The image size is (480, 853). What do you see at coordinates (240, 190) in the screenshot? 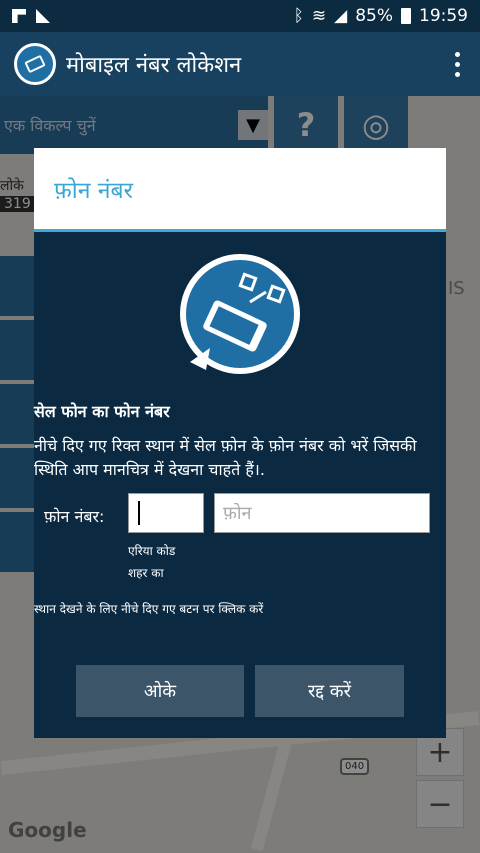
I see `dialog-header: फ़ोन नंबर` at bounding box center [240, 190].